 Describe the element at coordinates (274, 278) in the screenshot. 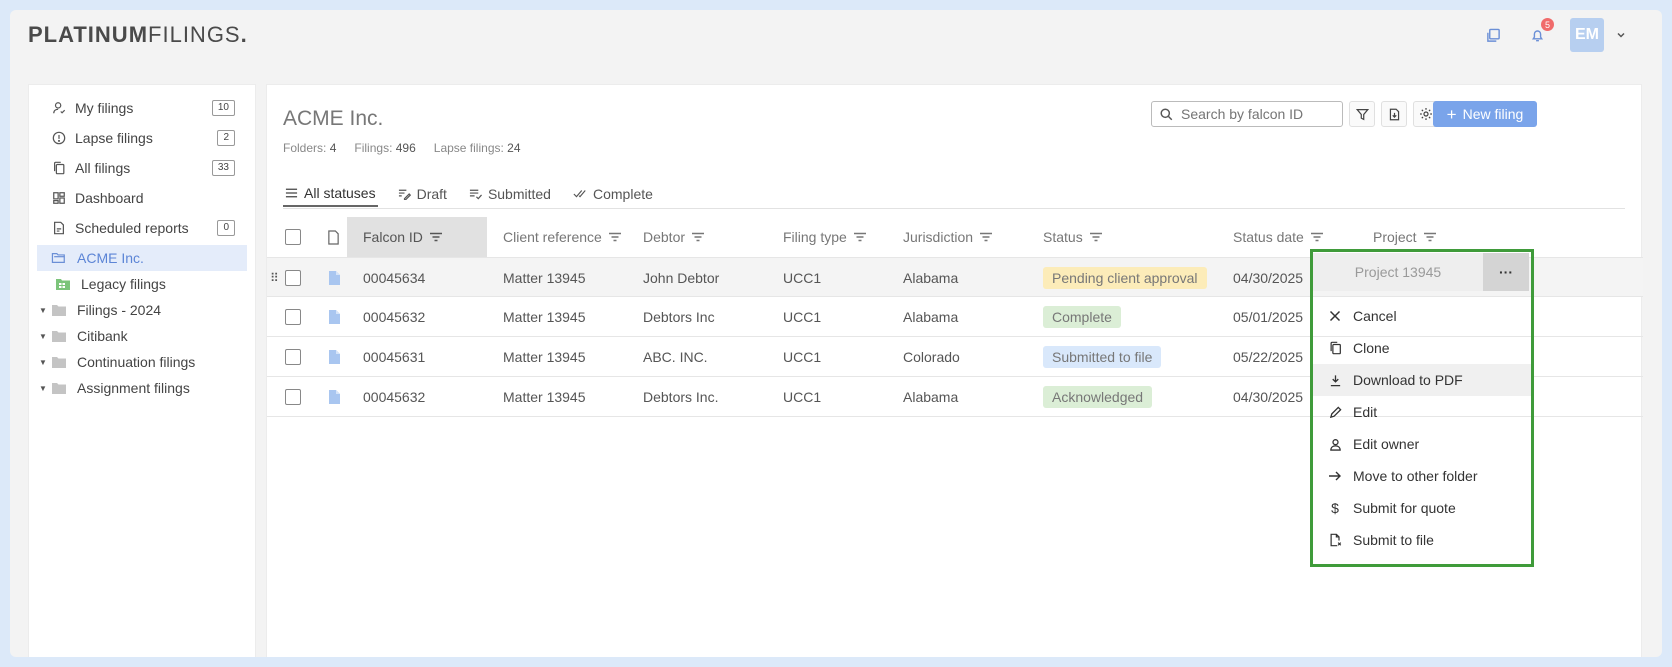

I see `drag-handle-icon: ⠿` at that location.